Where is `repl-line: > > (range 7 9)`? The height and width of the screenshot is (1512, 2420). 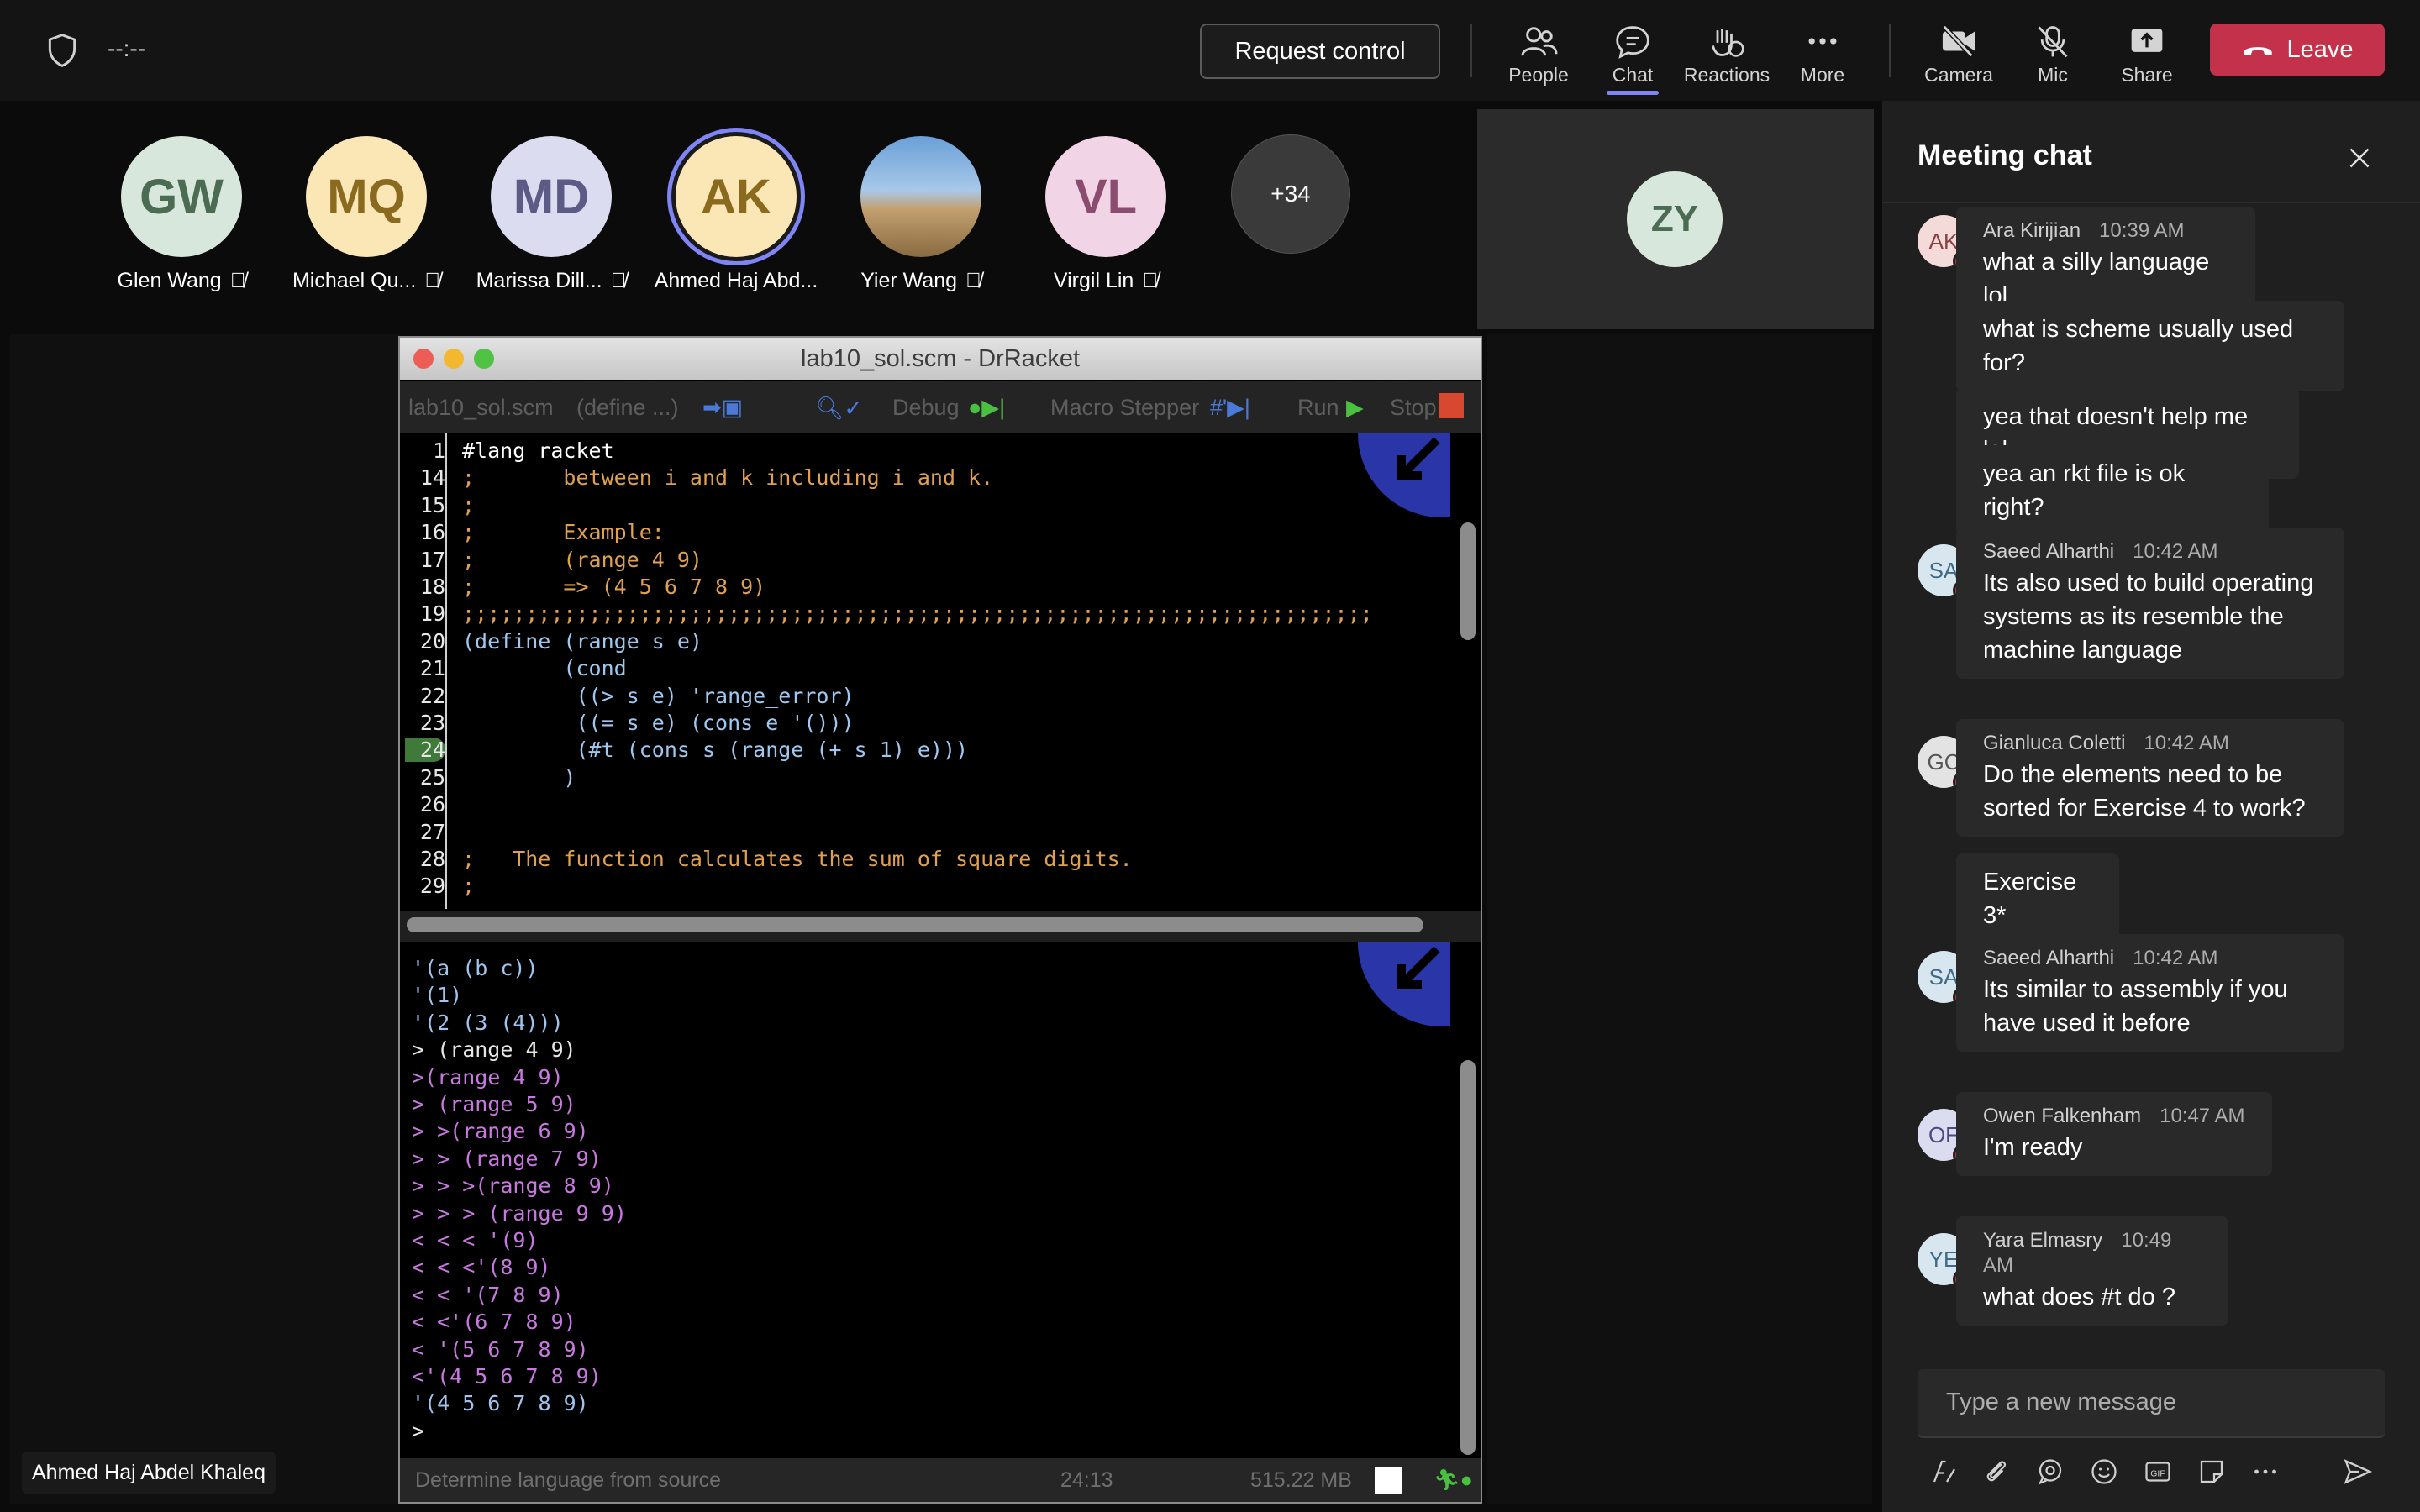
repl-line: > > (range 7 9) is located at coordinates (507, 1158).